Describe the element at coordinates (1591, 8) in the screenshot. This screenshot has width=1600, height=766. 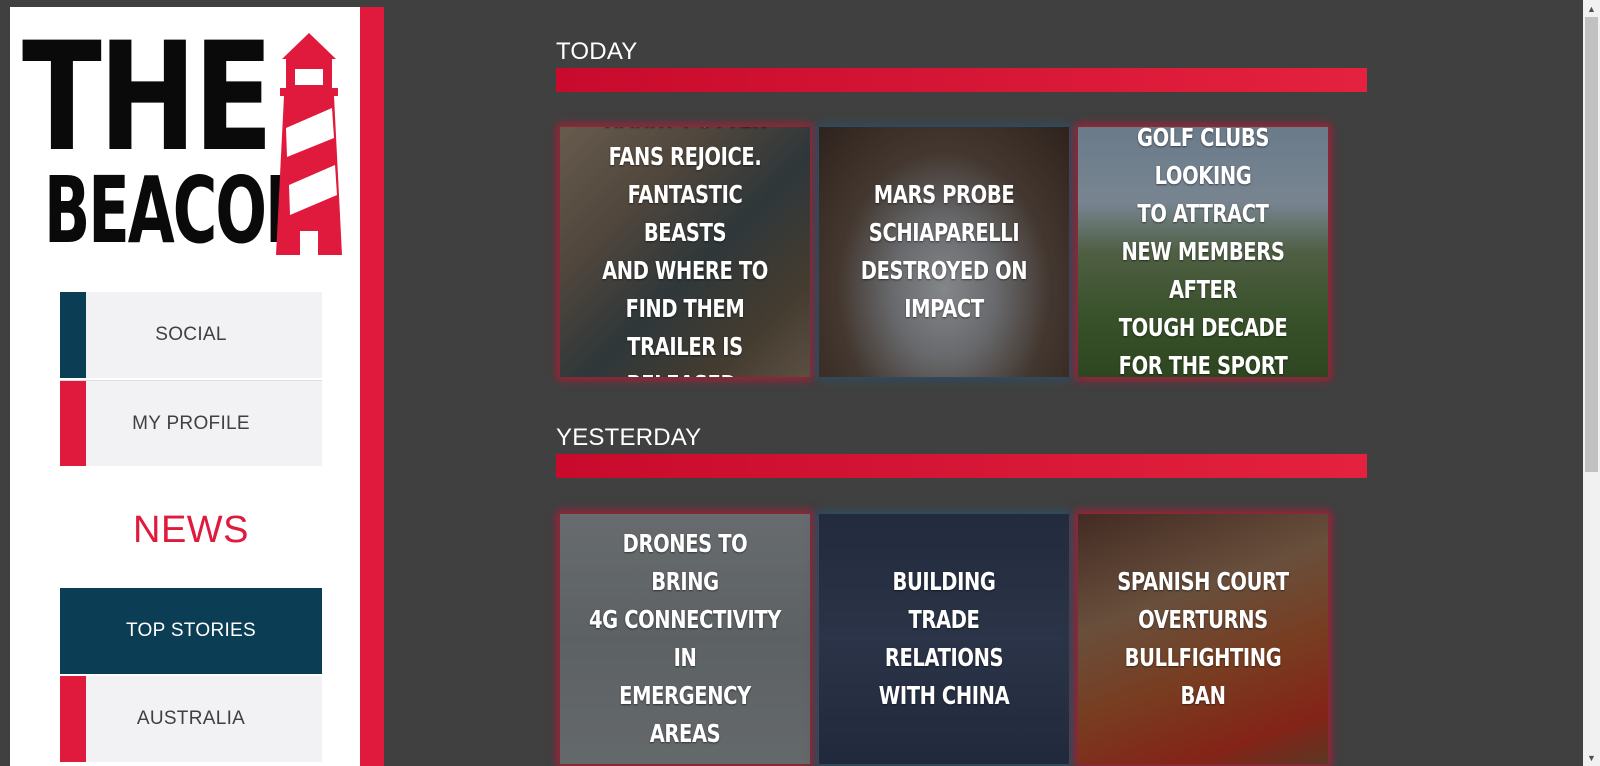
I see `scroll-up-arrow-icon: ▲` at that location.